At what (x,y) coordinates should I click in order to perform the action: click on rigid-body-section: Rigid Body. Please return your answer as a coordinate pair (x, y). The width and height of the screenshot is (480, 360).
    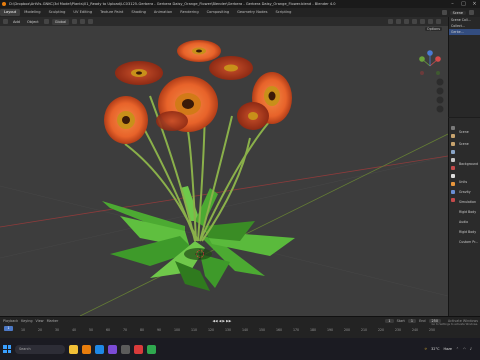
    Looking at the image, I should click on (467, 212).